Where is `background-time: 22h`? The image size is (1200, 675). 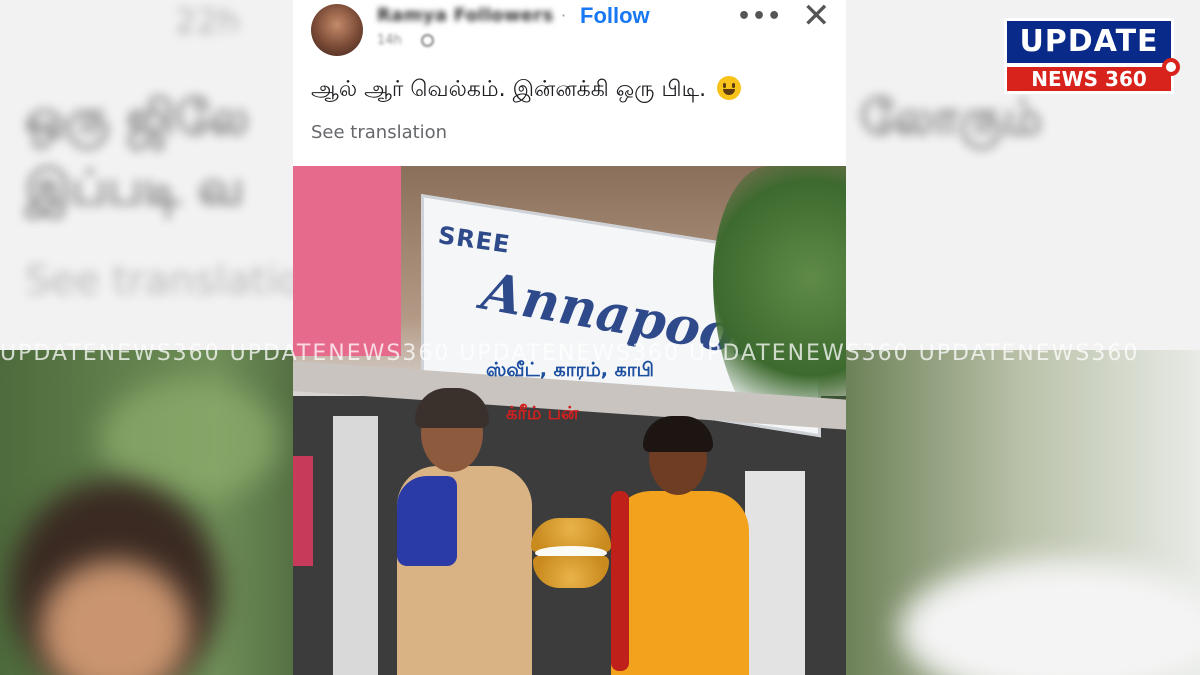 background-time: 22h is located at coordinates (207, 22).